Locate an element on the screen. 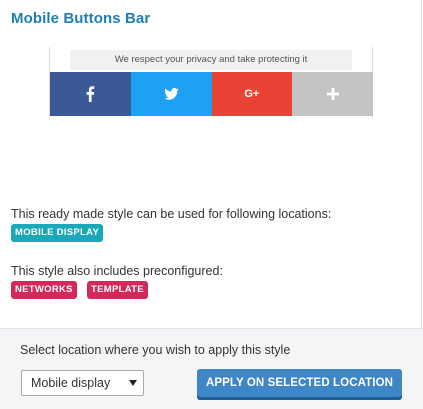 The width and height of the screenshot is (423, 409). twitter-share-button is located at coordinates (171, 94).